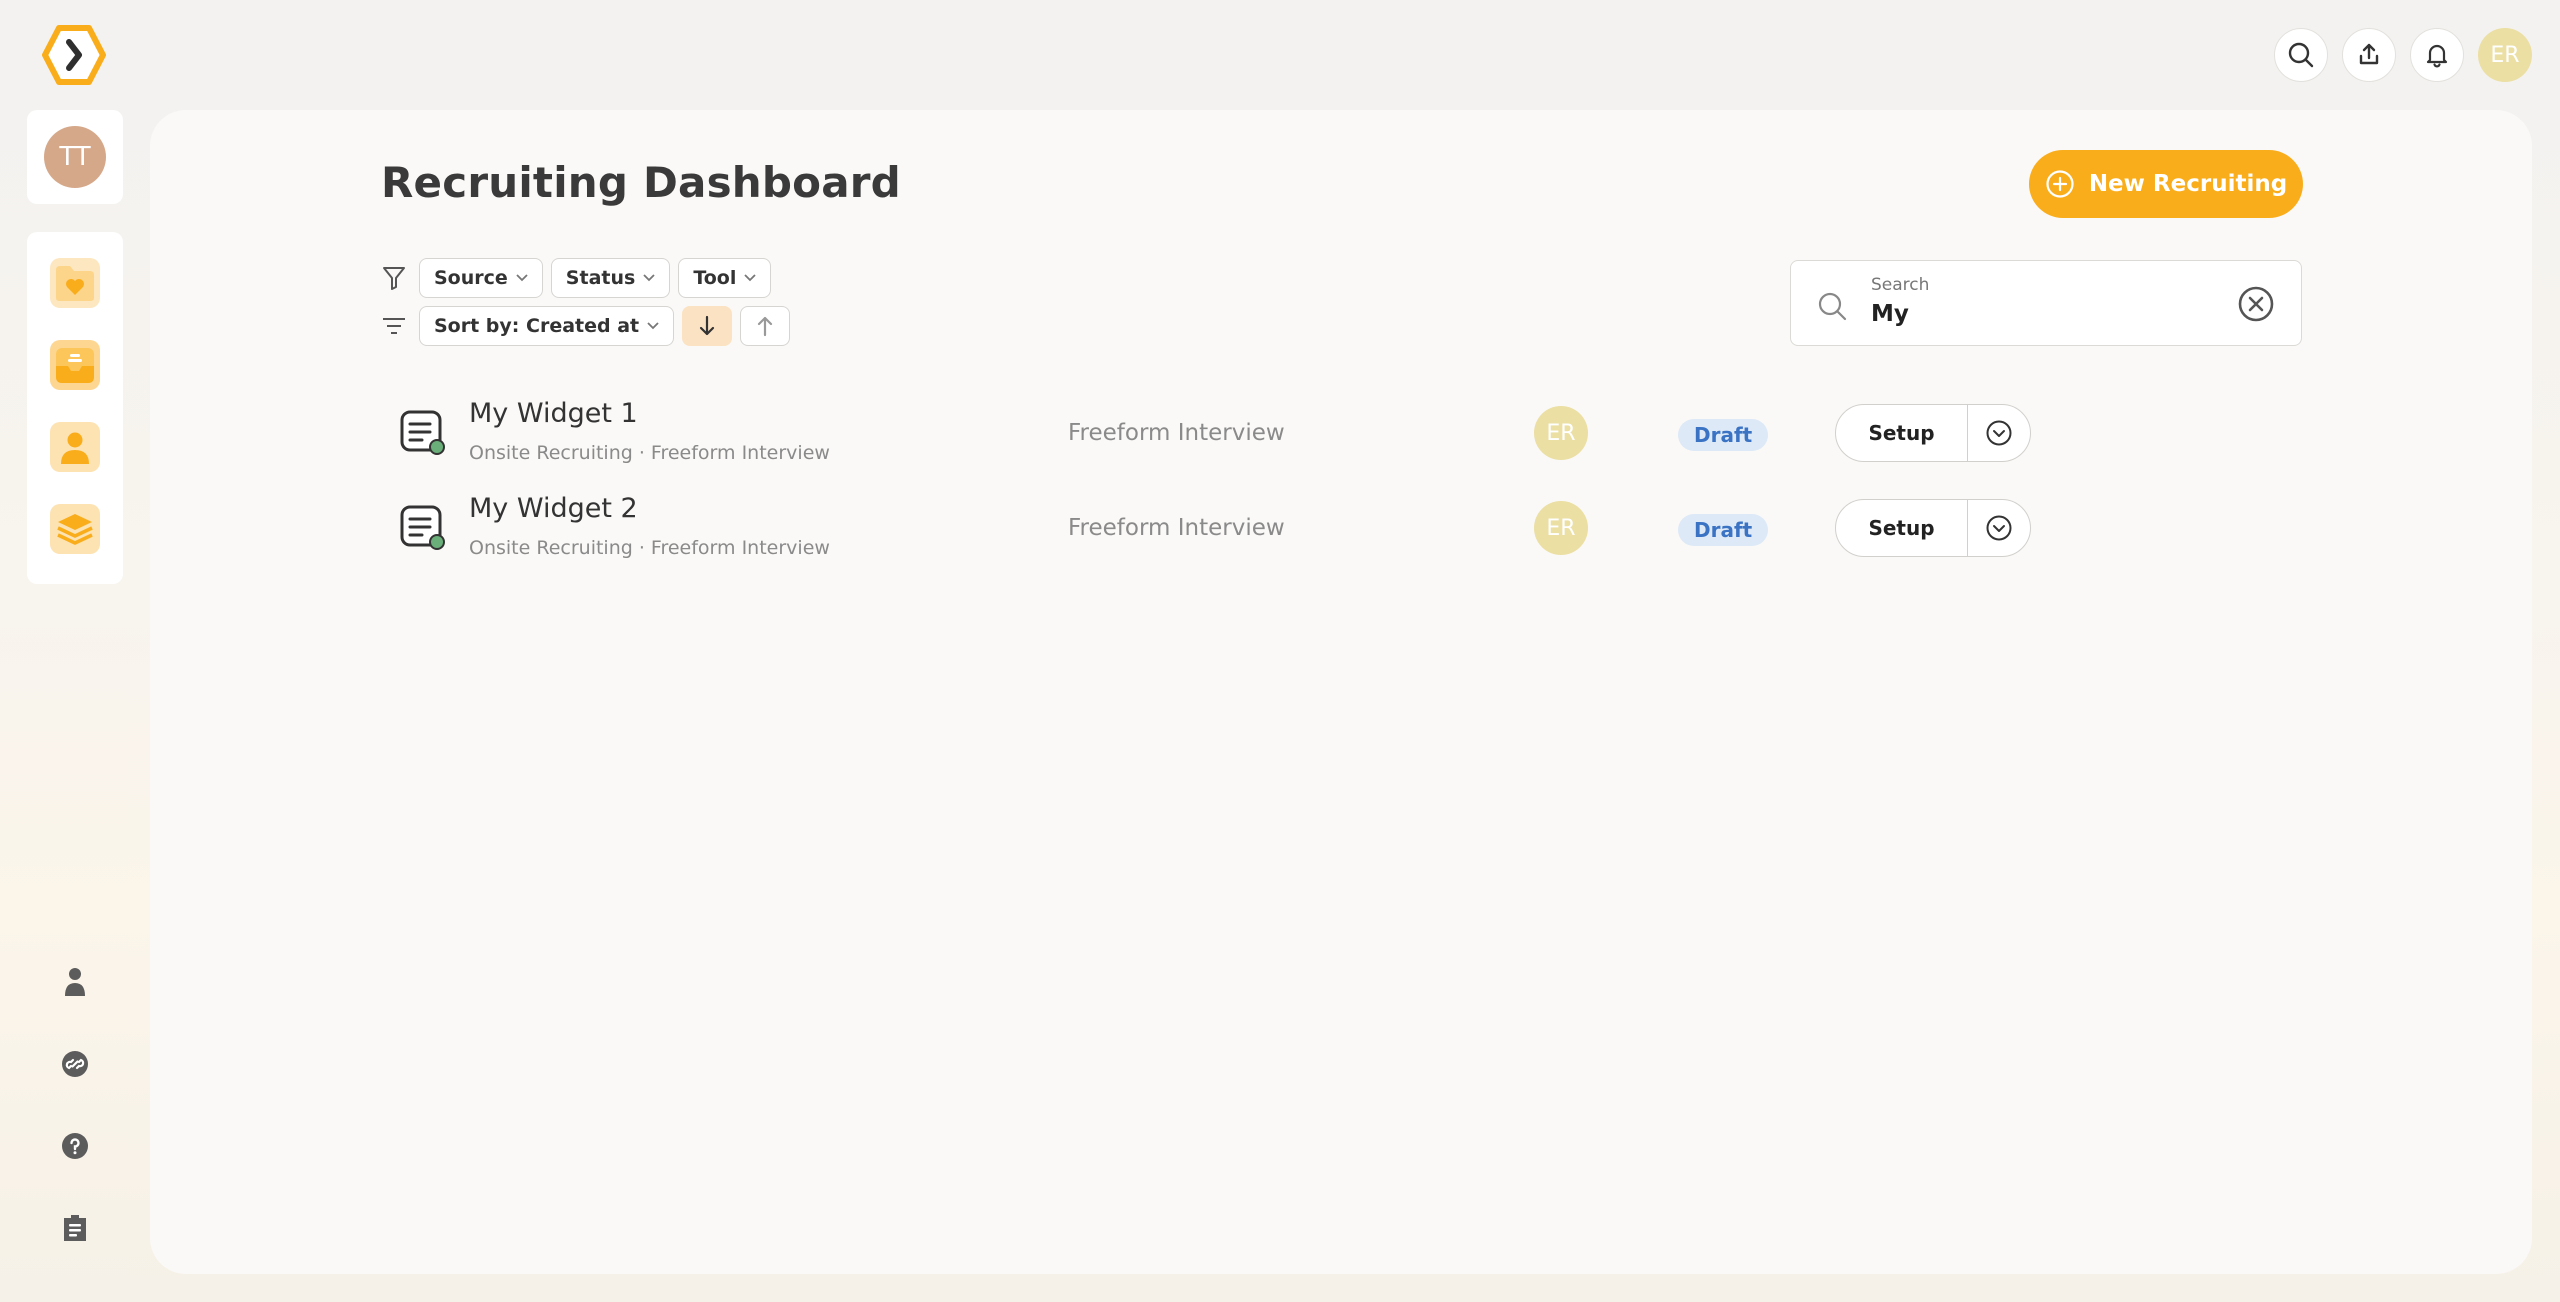  I want to click on upload-icon, so click(2369, 54).